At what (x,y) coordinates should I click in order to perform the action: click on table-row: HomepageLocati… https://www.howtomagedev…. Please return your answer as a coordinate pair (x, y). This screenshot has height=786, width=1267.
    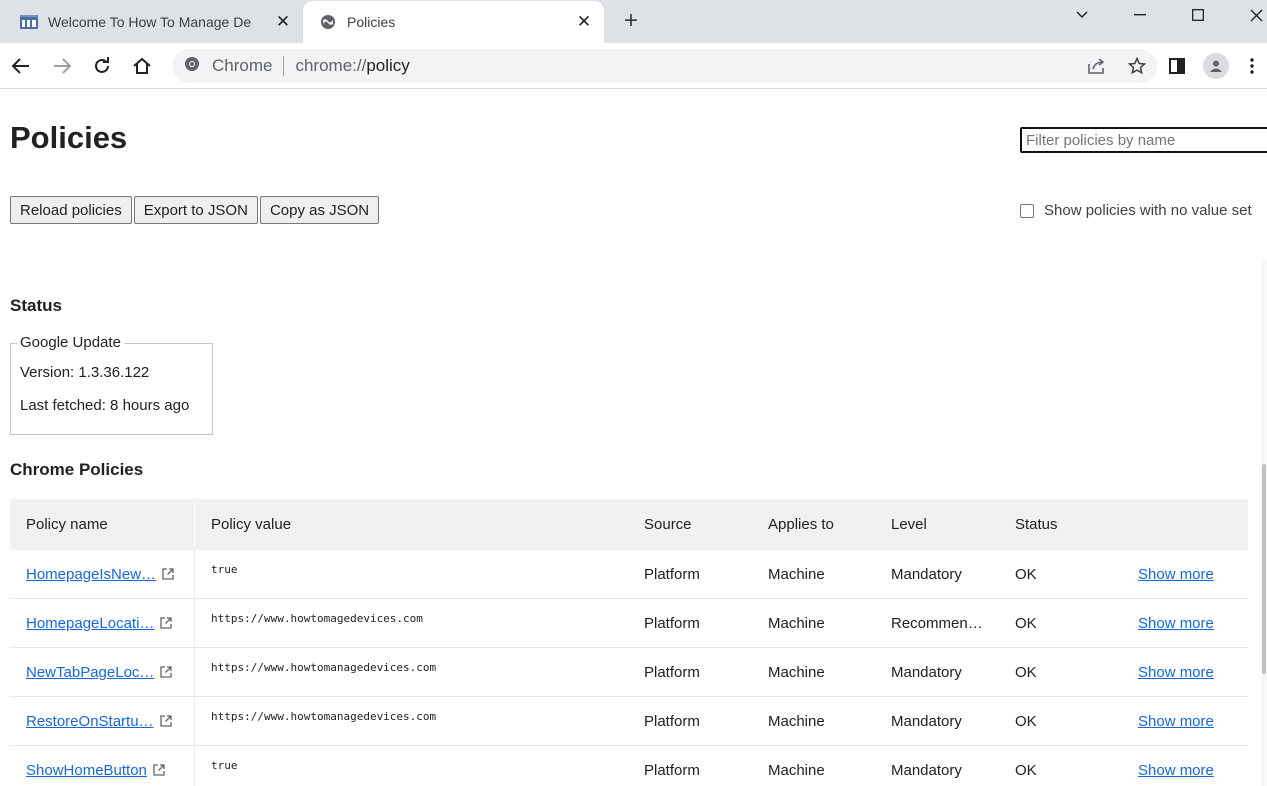
    Looking at the image, I should click on (629, 623).